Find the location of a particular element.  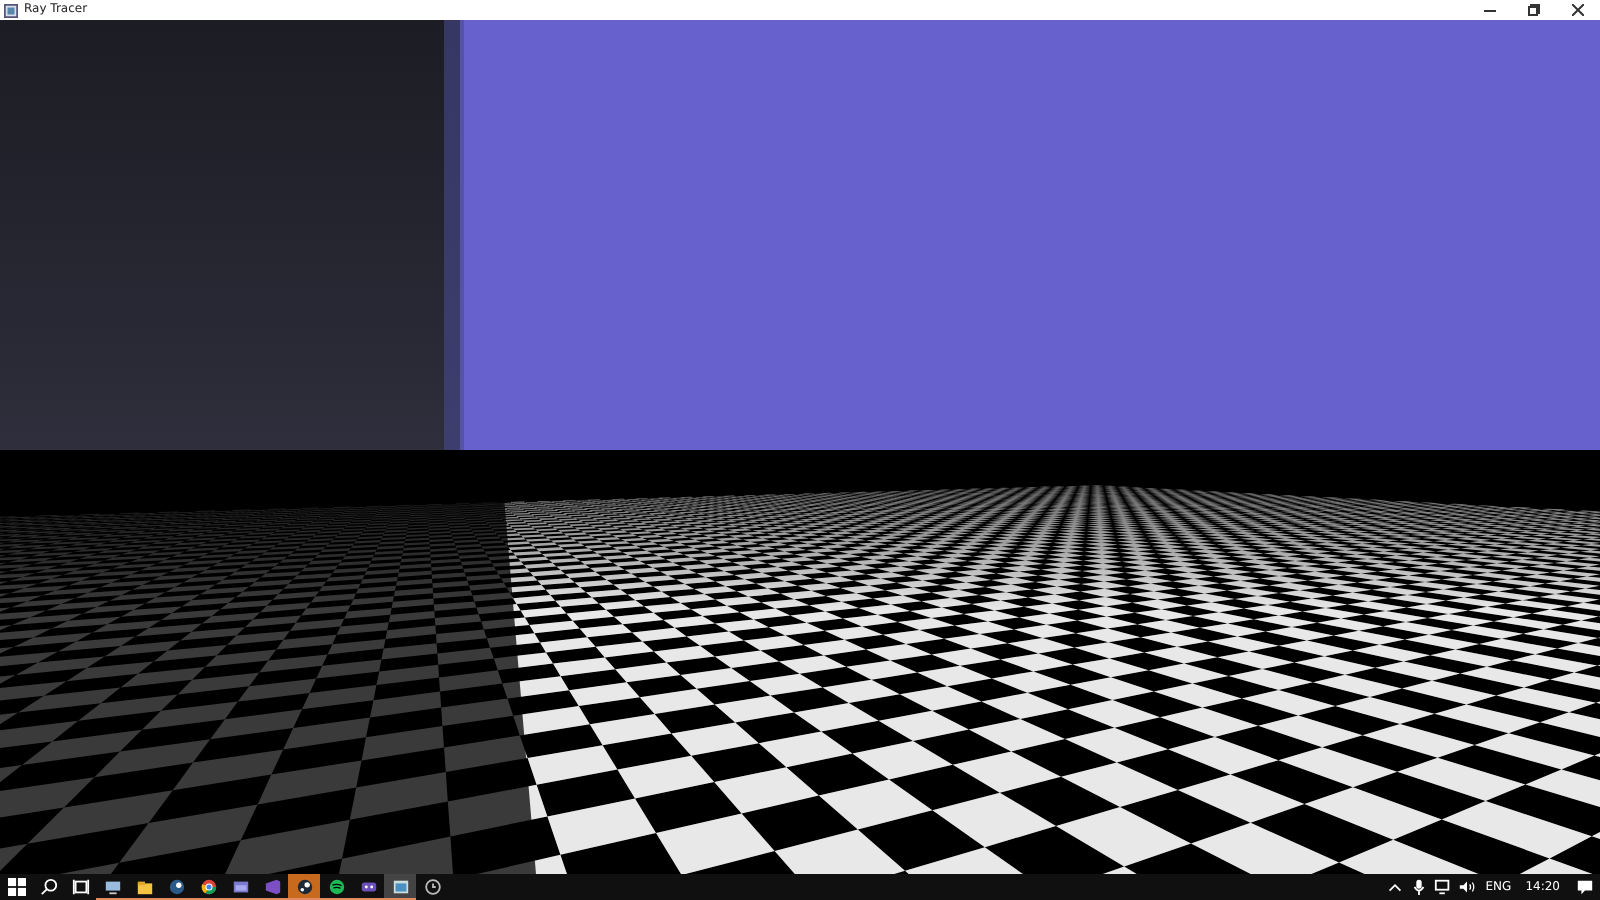

music-icon is located at coordinates (336, 886).